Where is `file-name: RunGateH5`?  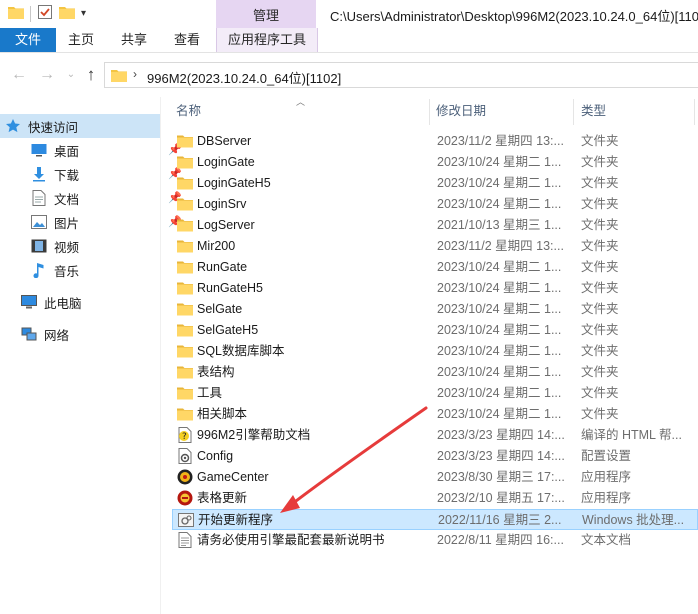 file-name: RunGateH5 is located at coordinates (230, 288).